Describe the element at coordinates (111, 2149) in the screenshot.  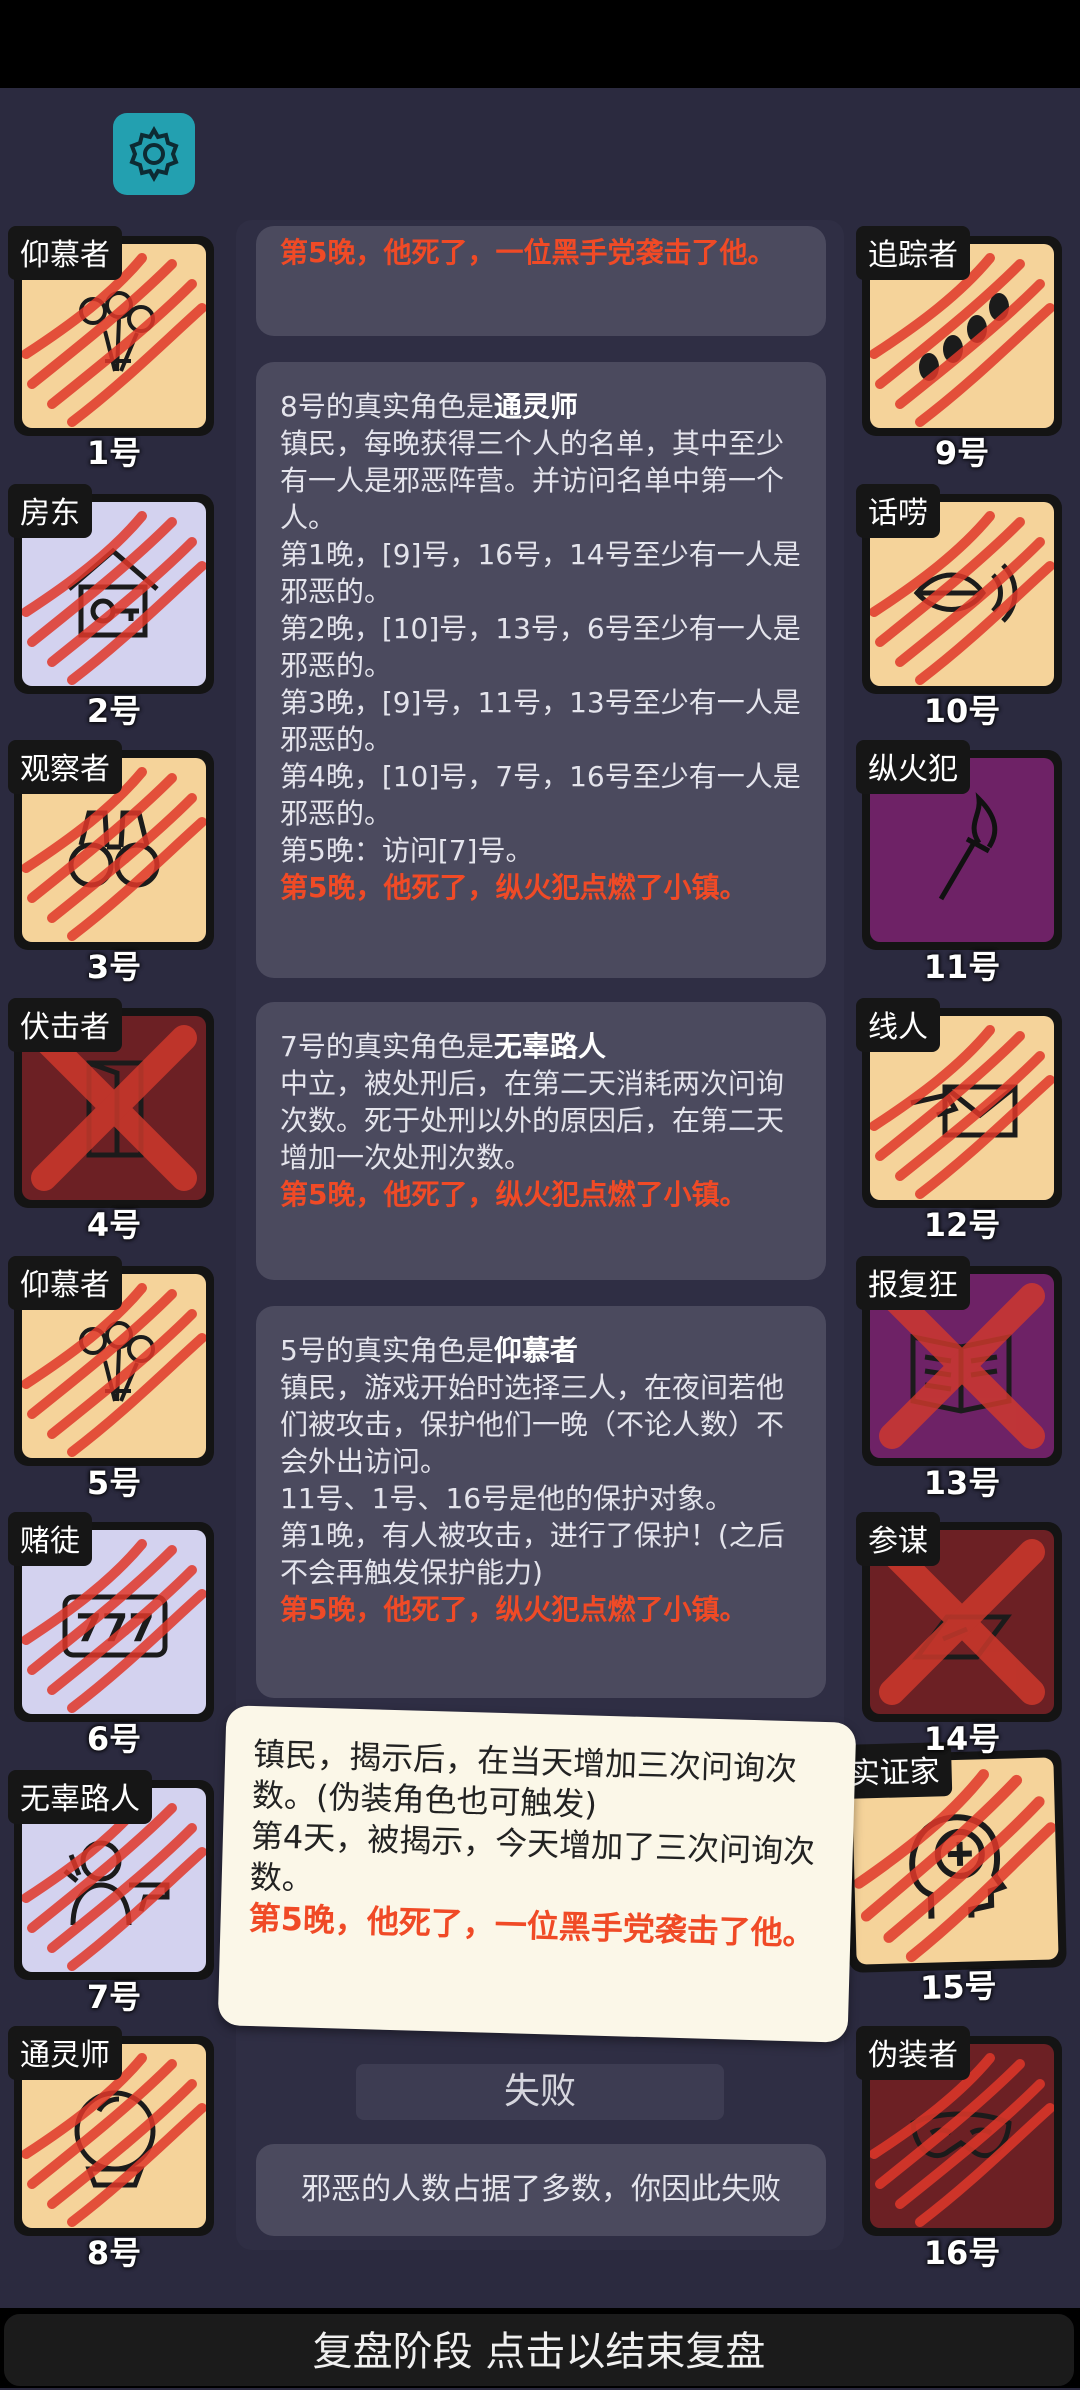
I see `player-card: 通灵师 8号` at that location.